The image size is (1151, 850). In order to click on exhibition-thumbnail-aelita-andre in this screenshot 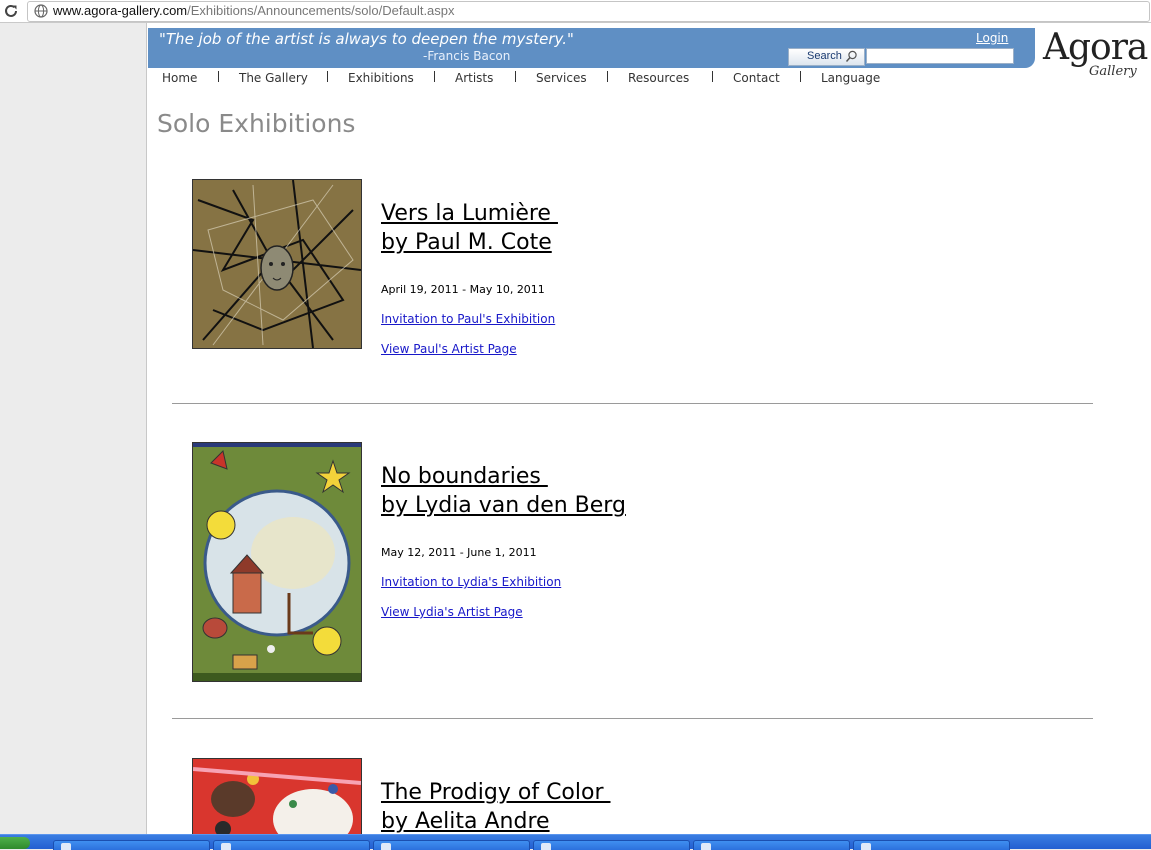, I will do `click(277, 796)`.